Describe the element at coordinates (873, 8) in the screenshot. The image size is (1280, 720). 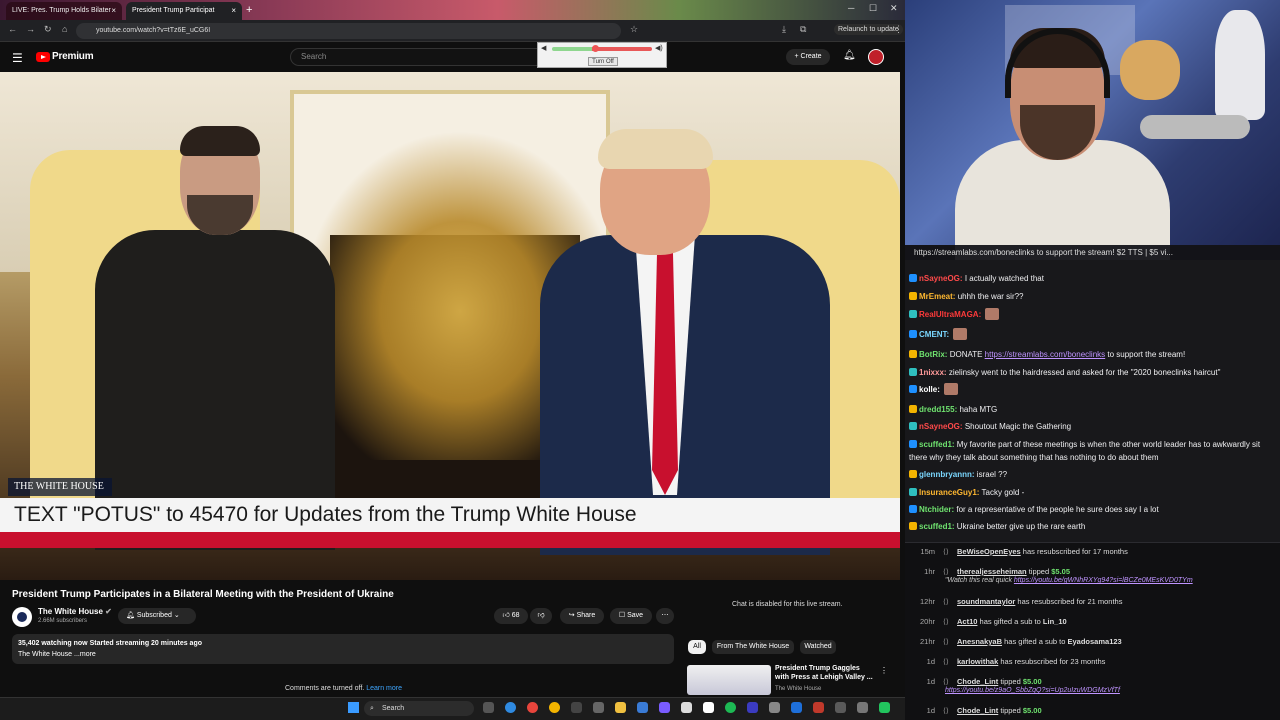
I see `maximize-icon: ☐` at that location.